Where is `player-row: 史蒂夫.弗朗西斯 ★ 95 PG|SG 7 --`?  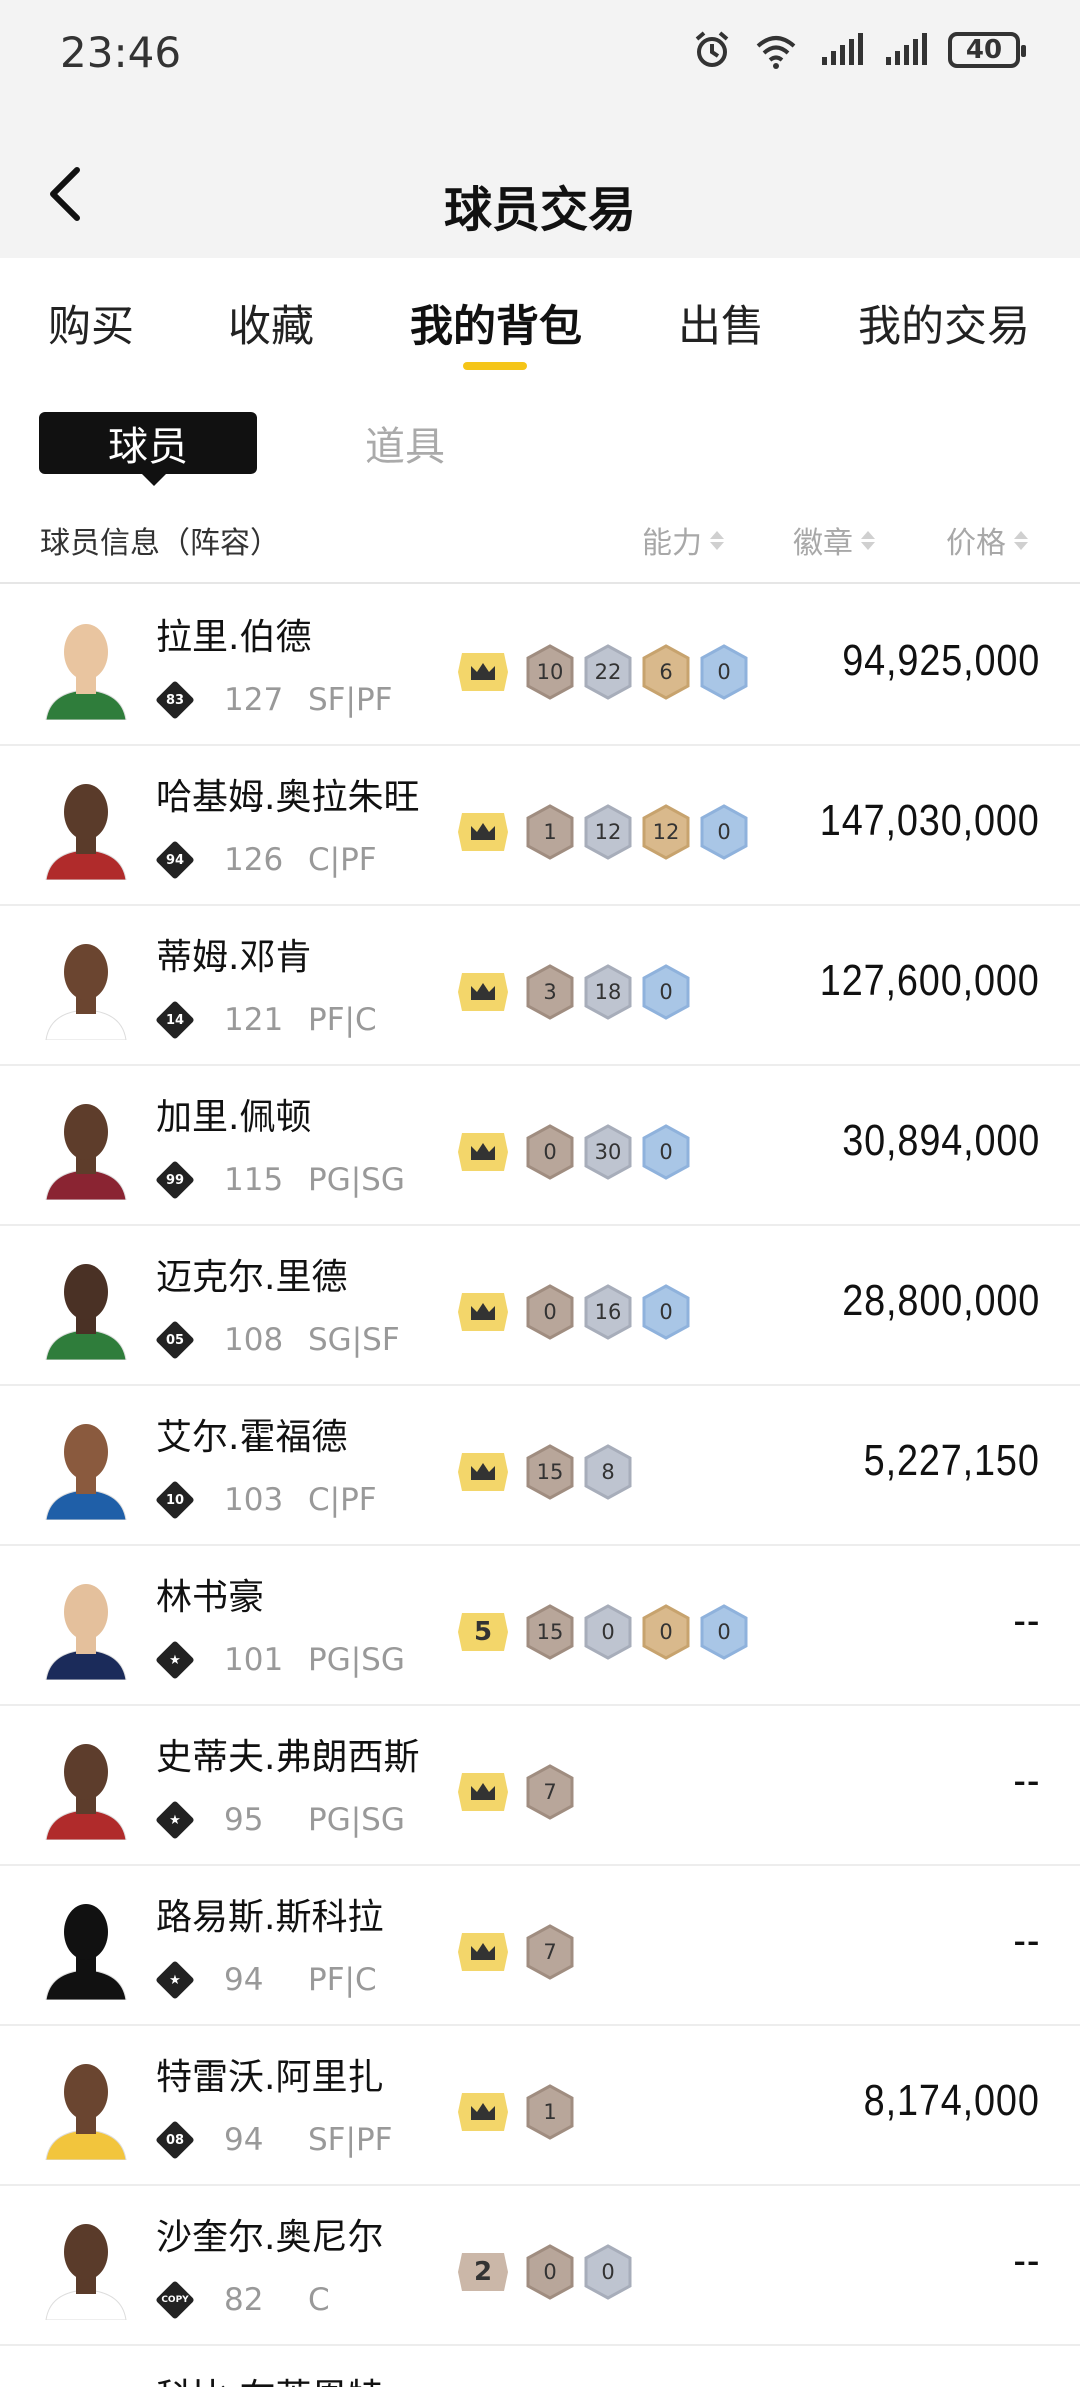 player-row: 史蒂夫.弗朗西斯 ★ 95 PG|SG 7 -- is located at coordinates (540, 1786).